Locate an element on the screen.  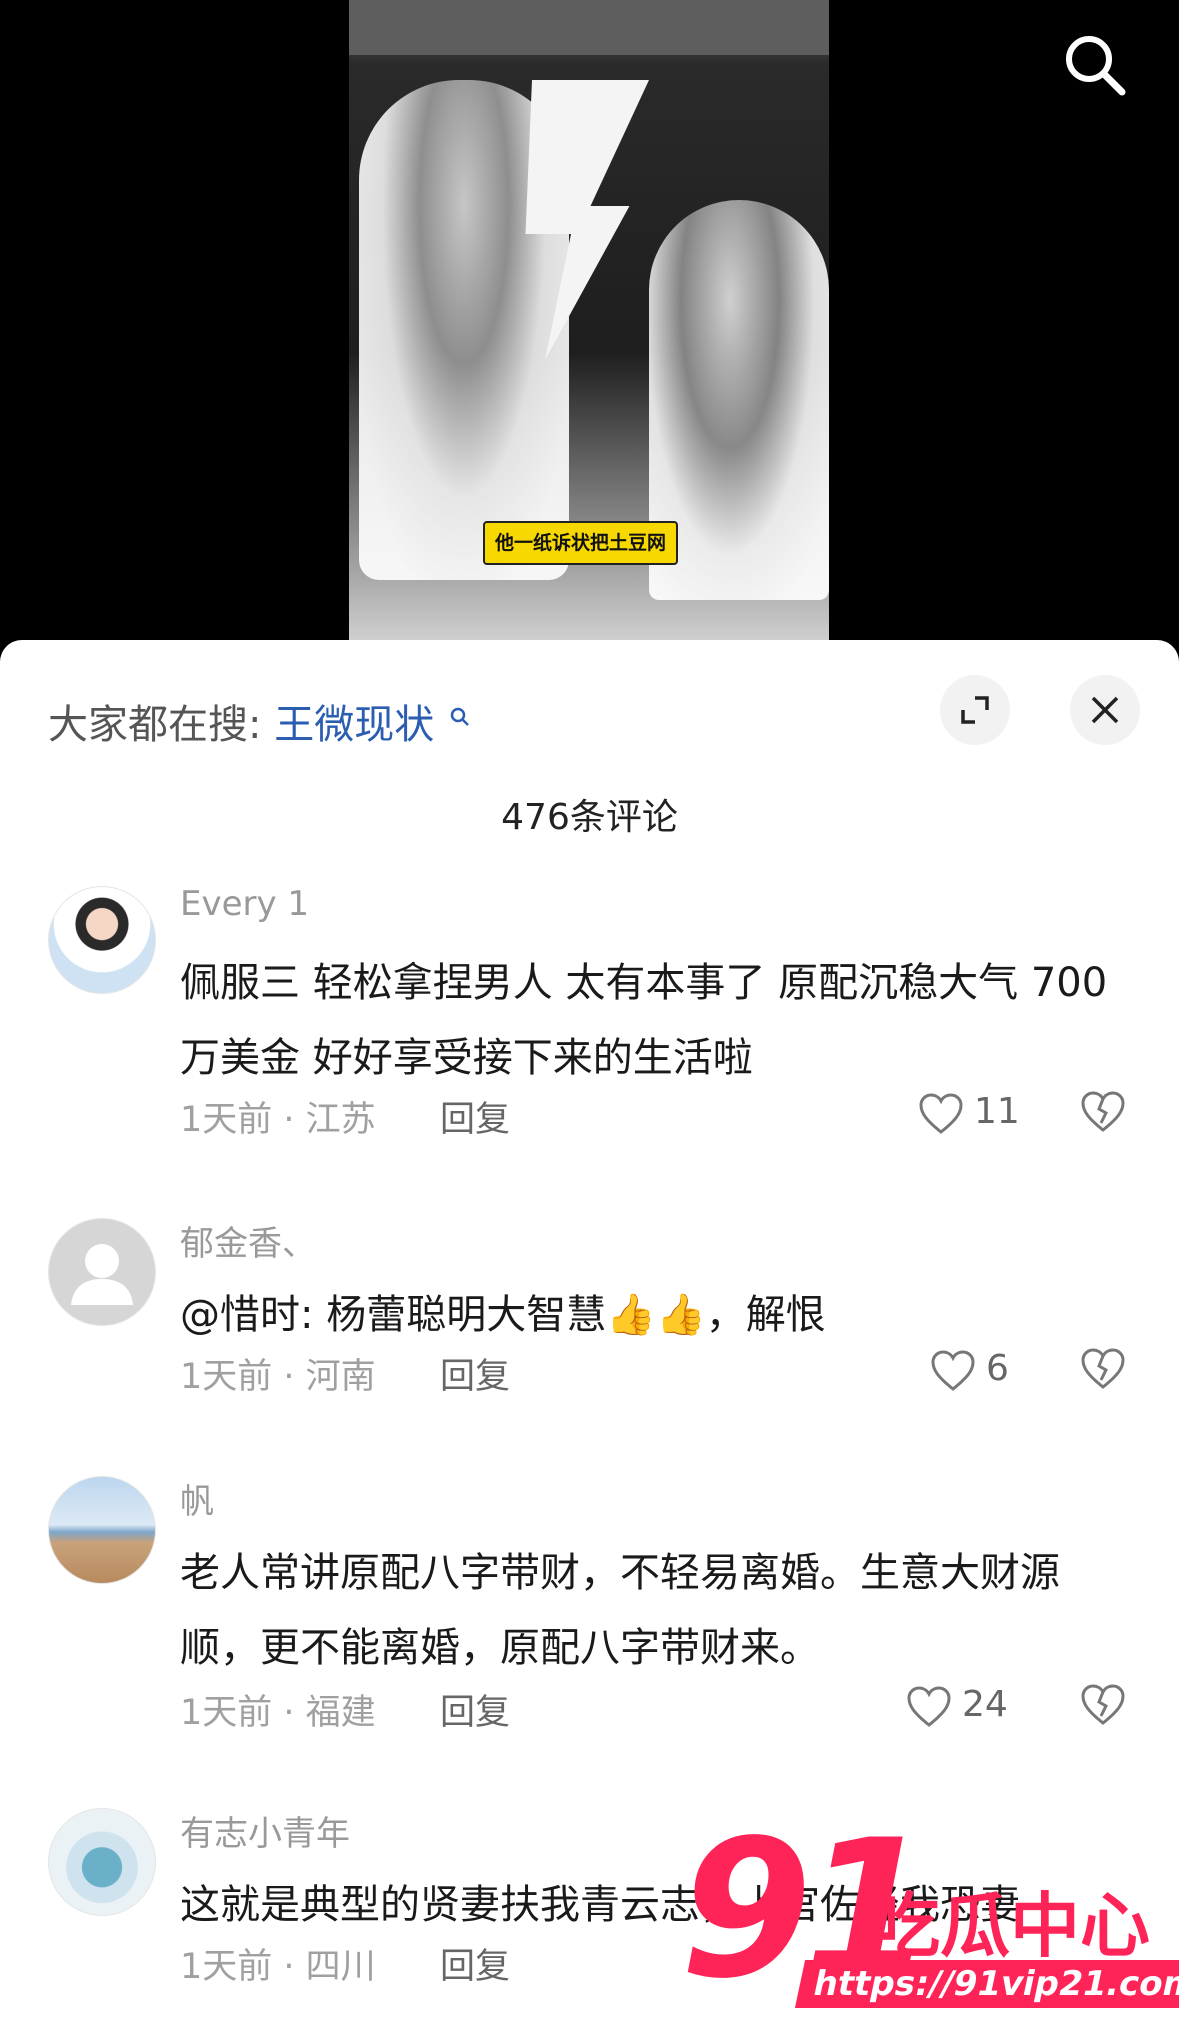
default-avatar-icon is located at coordinates (102, 1274).